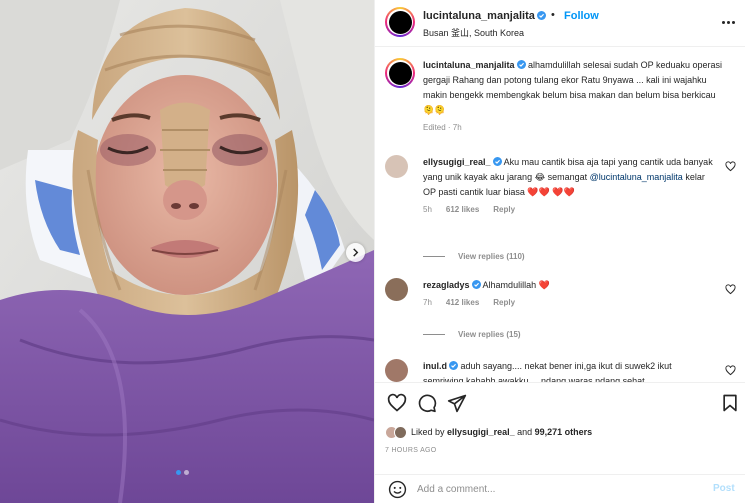 This screenshot has width=745, height=503. I want to click on comment-time: 5h, so click(427, 209).